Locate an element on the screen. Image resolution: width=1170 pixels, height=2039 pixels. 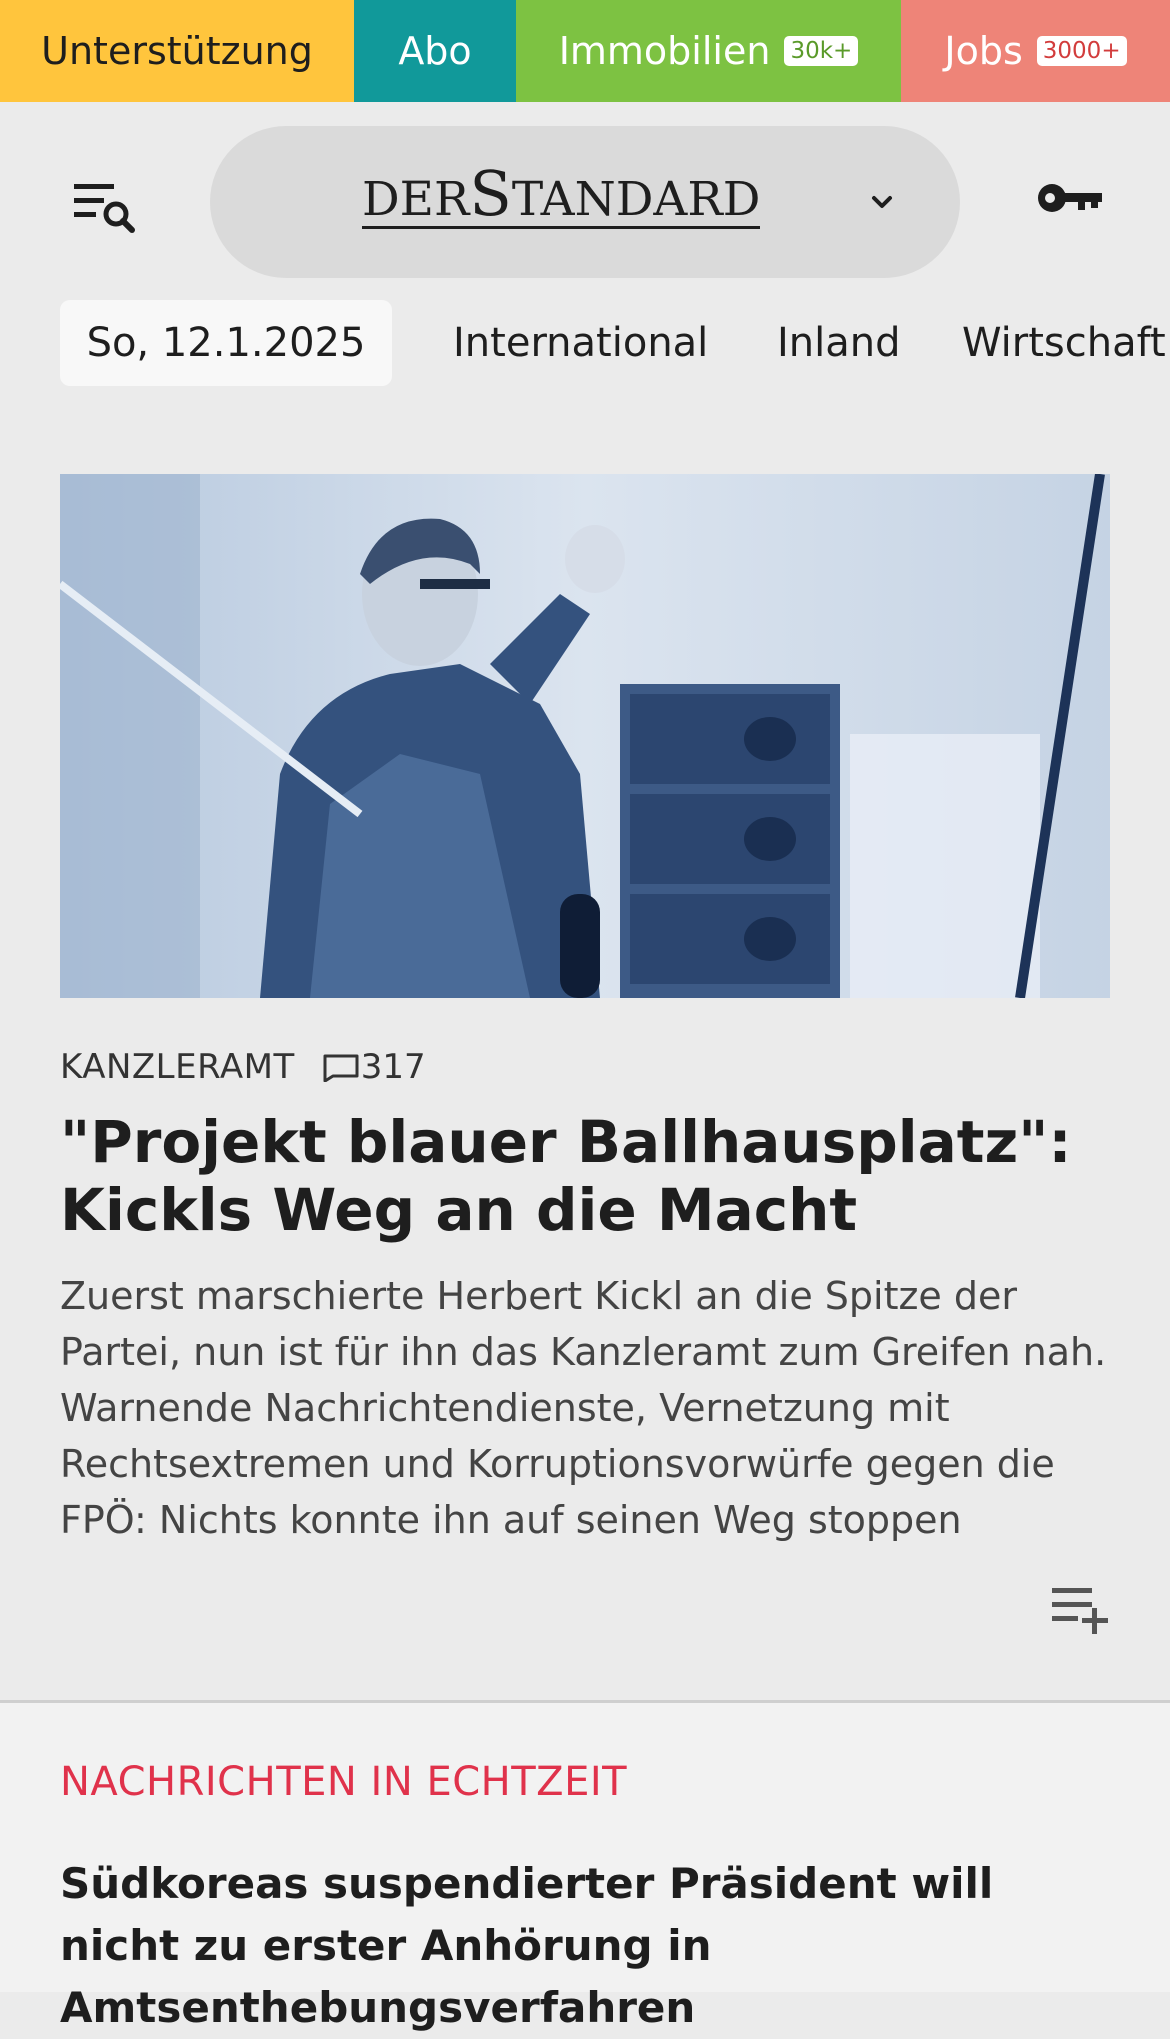
site-header: DERSTANDARD is located at coordinates (585, 196).